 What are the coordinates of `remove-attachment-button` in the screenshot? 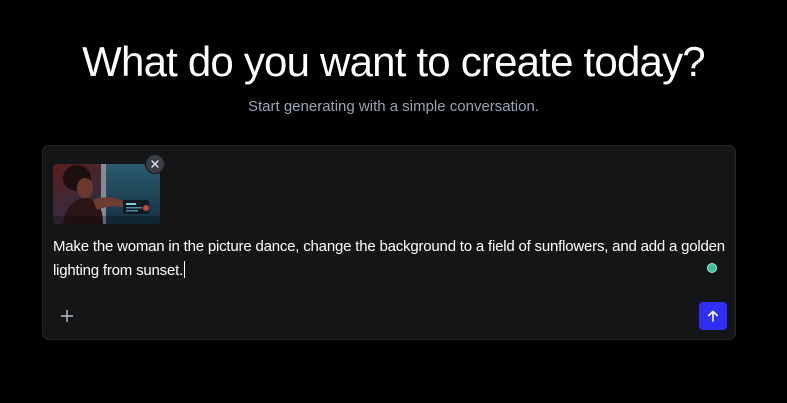 It's located at (155, 164).